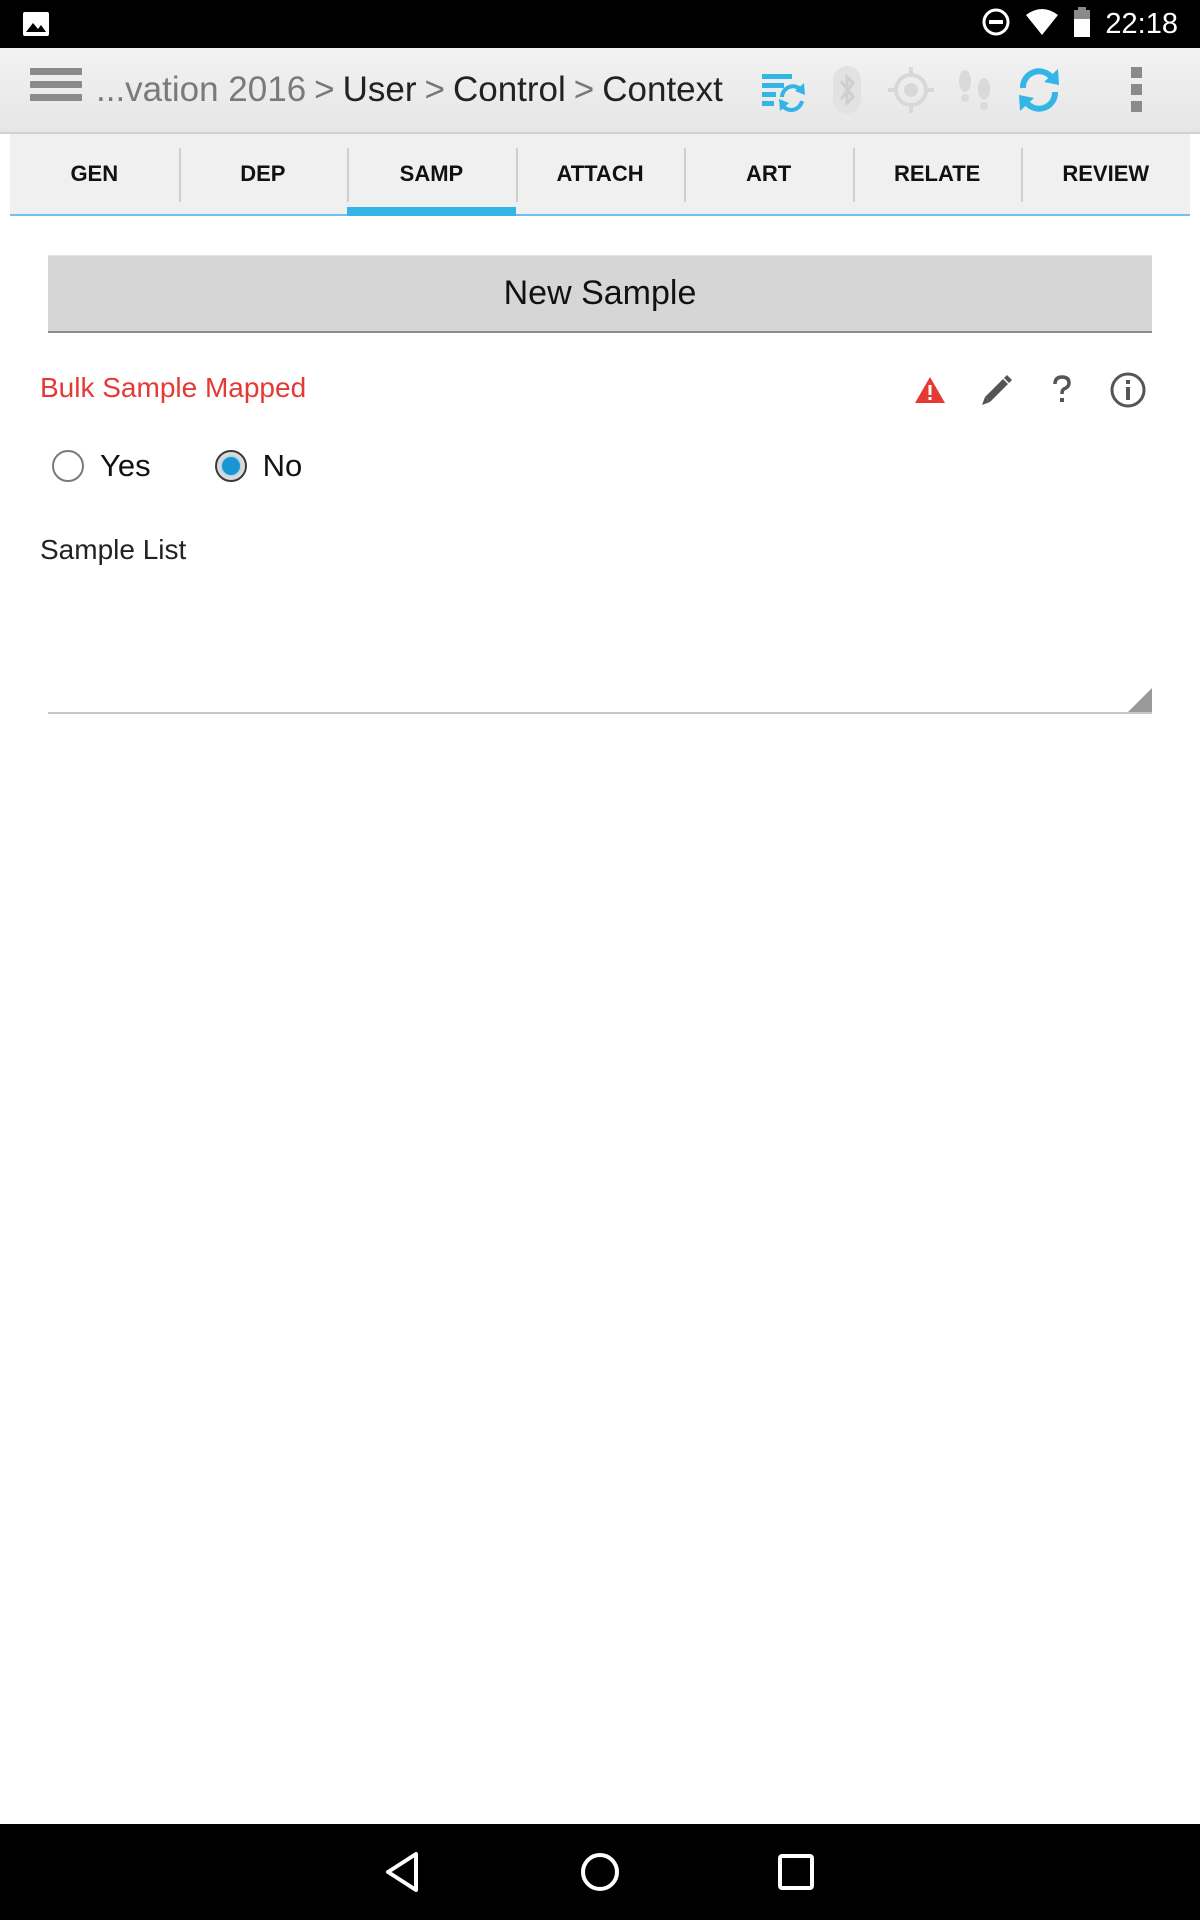 Image resolution: width=1200 pixels, height=1920 pixels. What do you see at coordinates (600, 294) in the screenshot?
I see `new-sample-button: New Sample` at bounding box center [600, 294].